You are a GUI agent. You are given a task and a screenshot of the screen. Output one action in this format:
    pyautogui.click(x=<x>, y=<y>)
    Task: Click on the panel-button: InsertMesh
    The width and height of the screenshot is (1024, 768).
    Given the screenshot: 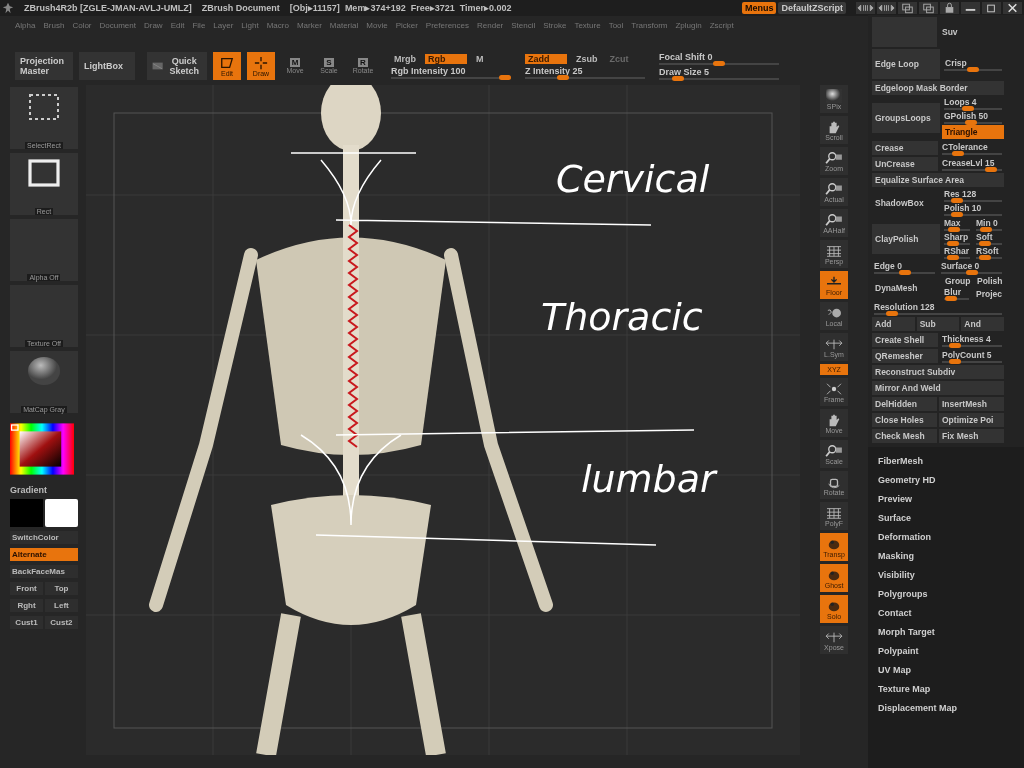 What is the action you would take?
    pyautogui.click(x=971, y=404)
    